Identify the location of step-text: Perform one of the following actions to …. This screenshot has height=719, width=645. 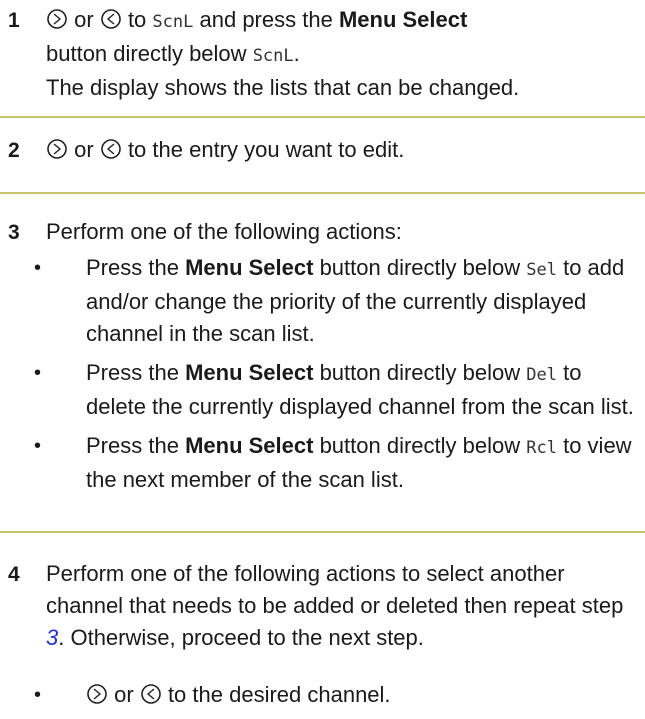
(340, 606).